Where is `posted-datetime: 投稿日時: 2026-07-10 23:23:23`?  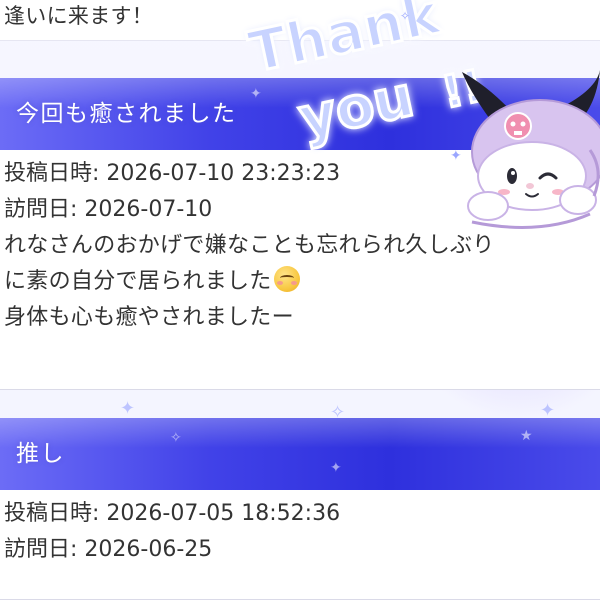 posted-datetime: 投稿日時: 2026-07-10 23:23:23 is located at coordinates (302, 174).